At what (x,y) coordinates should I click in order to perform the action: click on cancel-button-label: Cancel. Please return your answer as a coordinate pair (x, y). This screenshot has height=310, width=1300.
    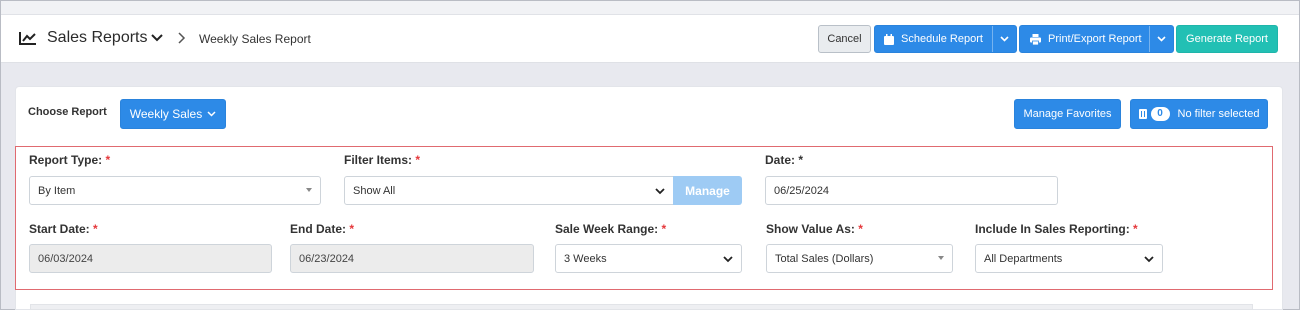
    Looking at the image, I should click on (844, 39).